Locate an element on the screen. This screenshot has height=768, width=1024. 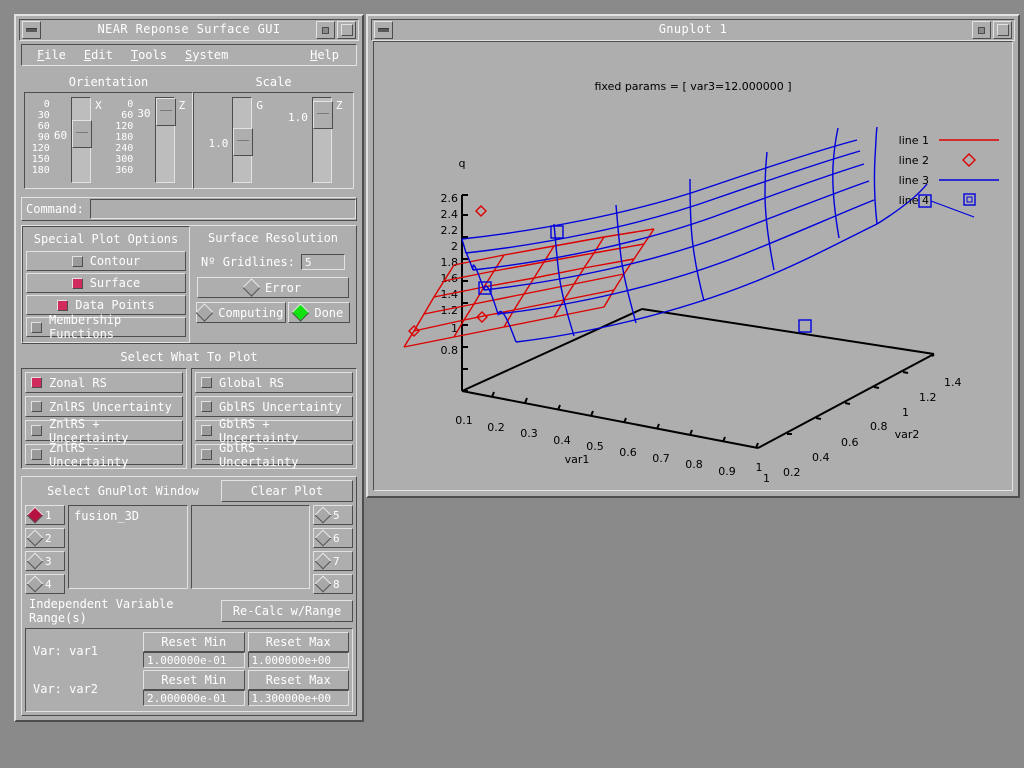
menu-edit: Edit is located at coordinates (98, 55).